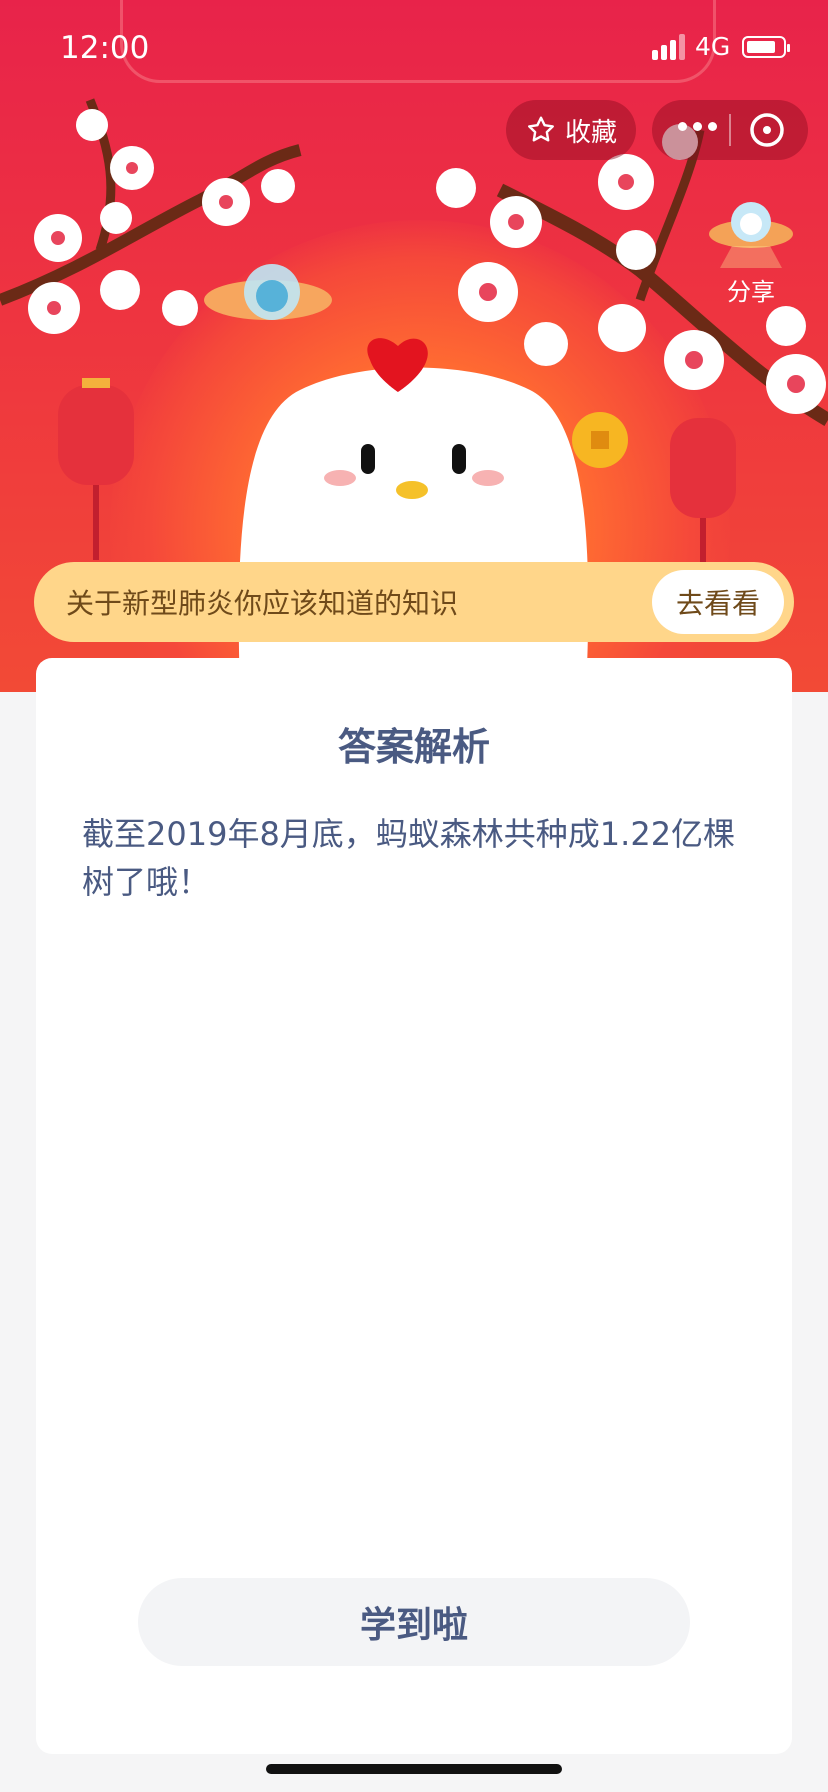 Image resolution: width=828 pixels, height=1792 pixels. I want to click on more-icon, so click(697, 126).